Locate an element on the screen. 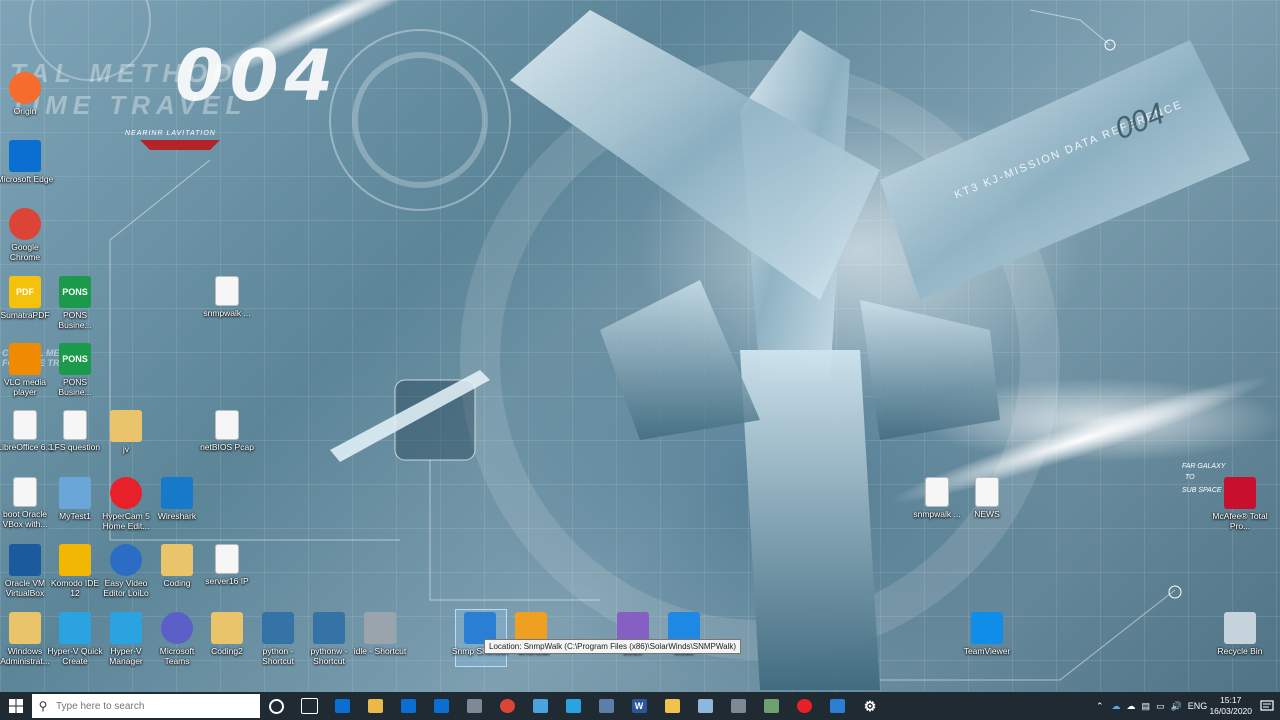 This screenshot has height=720, width=1280. desktop-icon-jv: jv is located at coordinates (126, 432).